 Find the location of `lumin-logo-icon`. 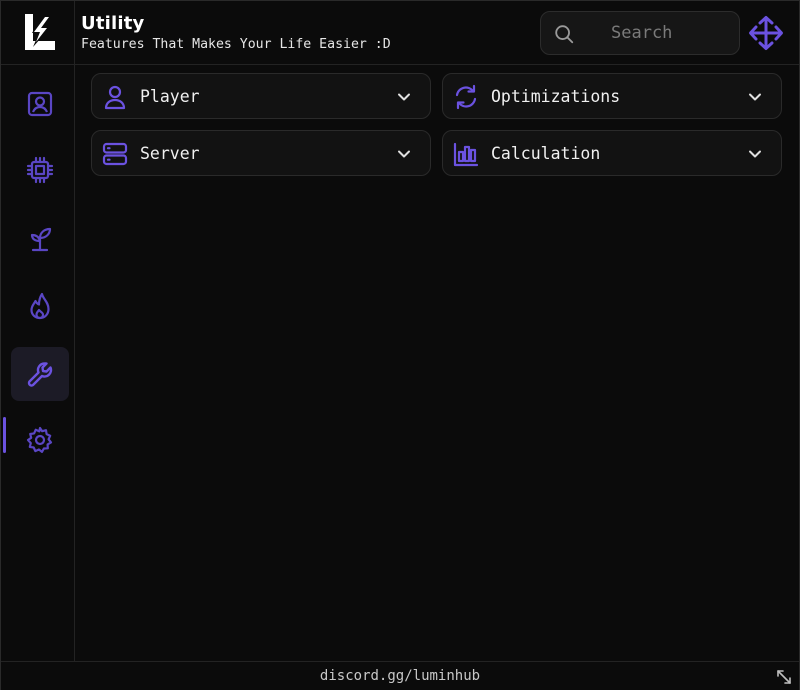

lumin-logo-icon is located at coordinates (40, 32).